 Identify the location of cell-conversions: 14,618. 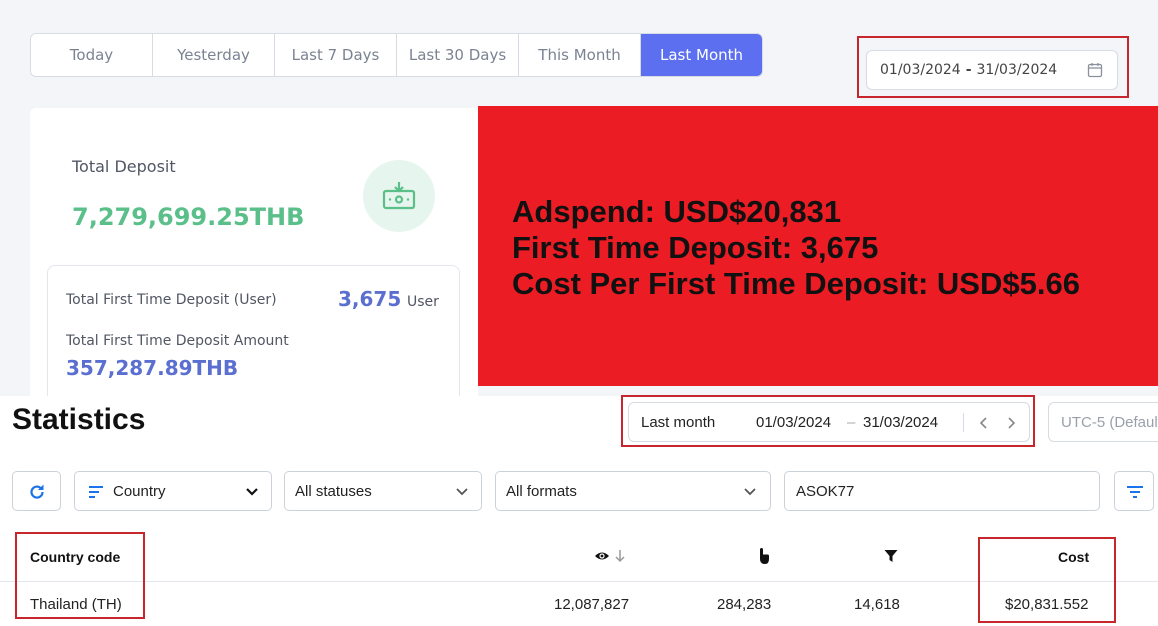
(877, 604).